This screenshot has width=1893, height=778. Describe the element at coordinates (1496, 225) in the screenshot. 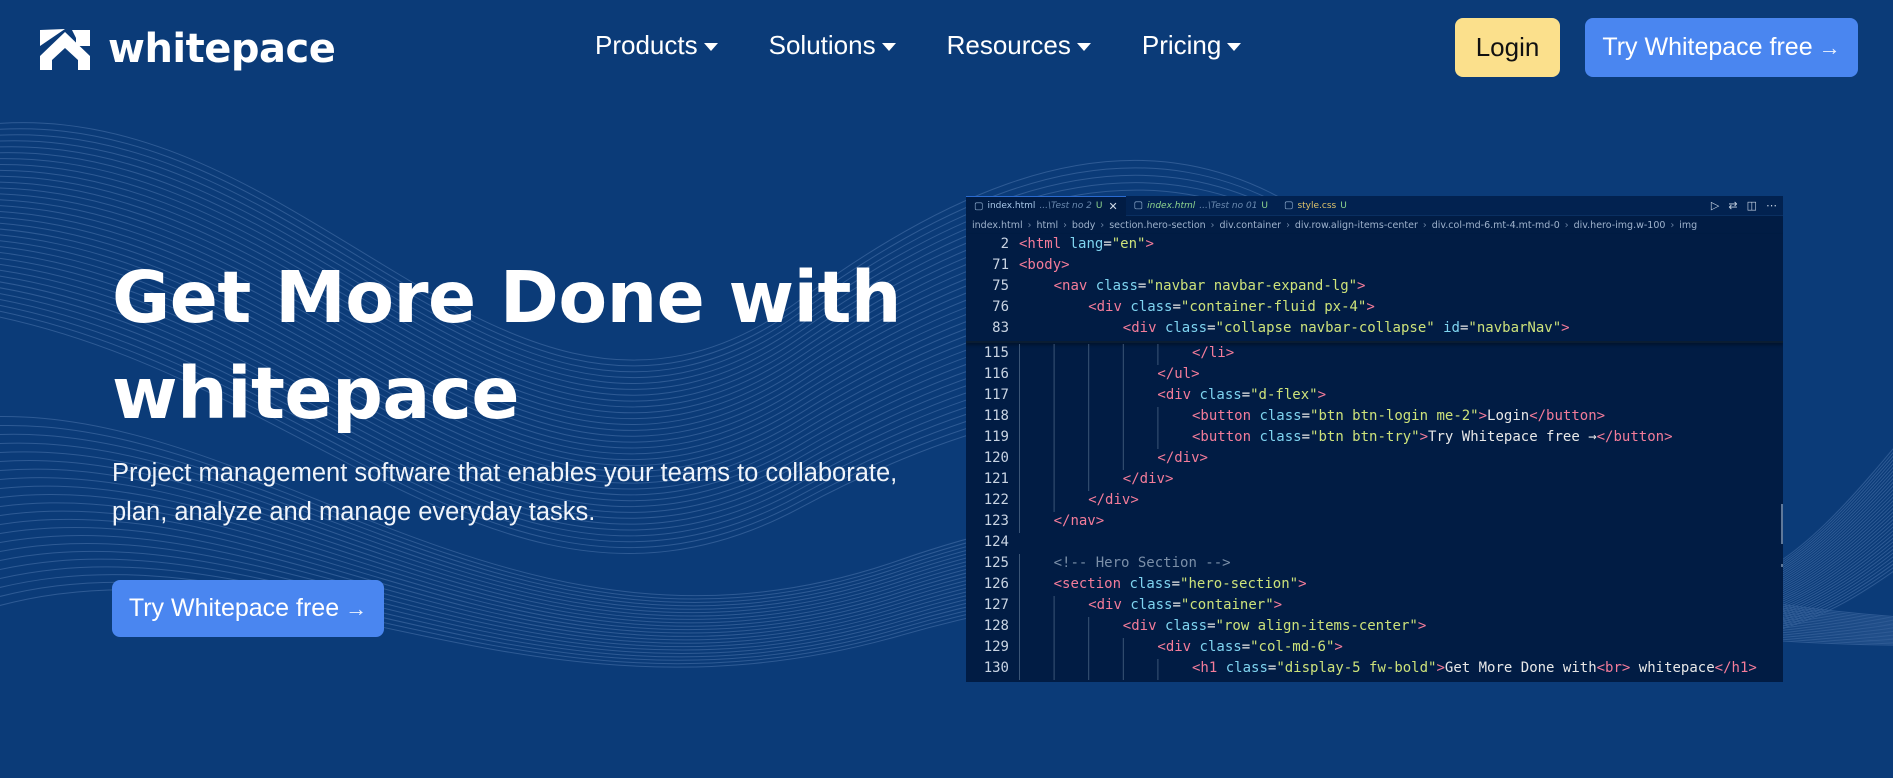

I see `breadcrumb-item: div.col-md-6.mt-4.mt-md-0` at that location.